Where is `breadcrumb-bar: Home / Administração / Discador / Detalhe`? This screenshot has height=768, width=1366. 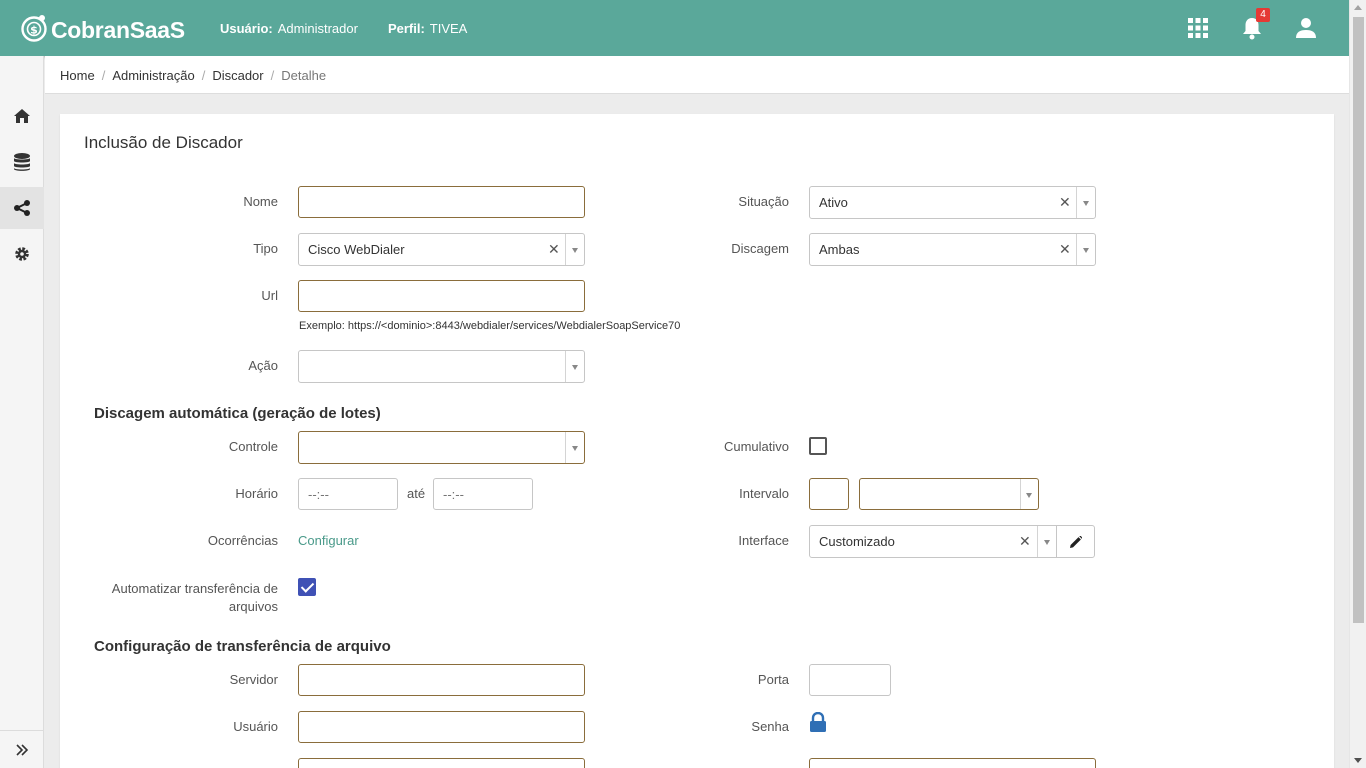
breadcrumb-bar: Home / Administração / Discador / Detalhe is located at coordinates (697, 75).